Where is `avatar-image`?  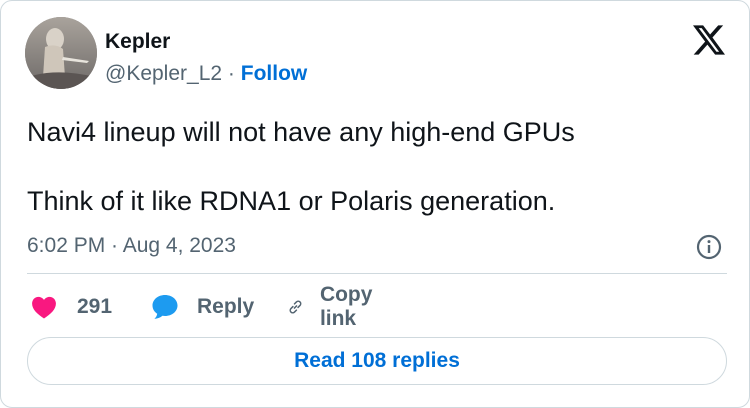 avatar-image is located at coordinates (61, 53).